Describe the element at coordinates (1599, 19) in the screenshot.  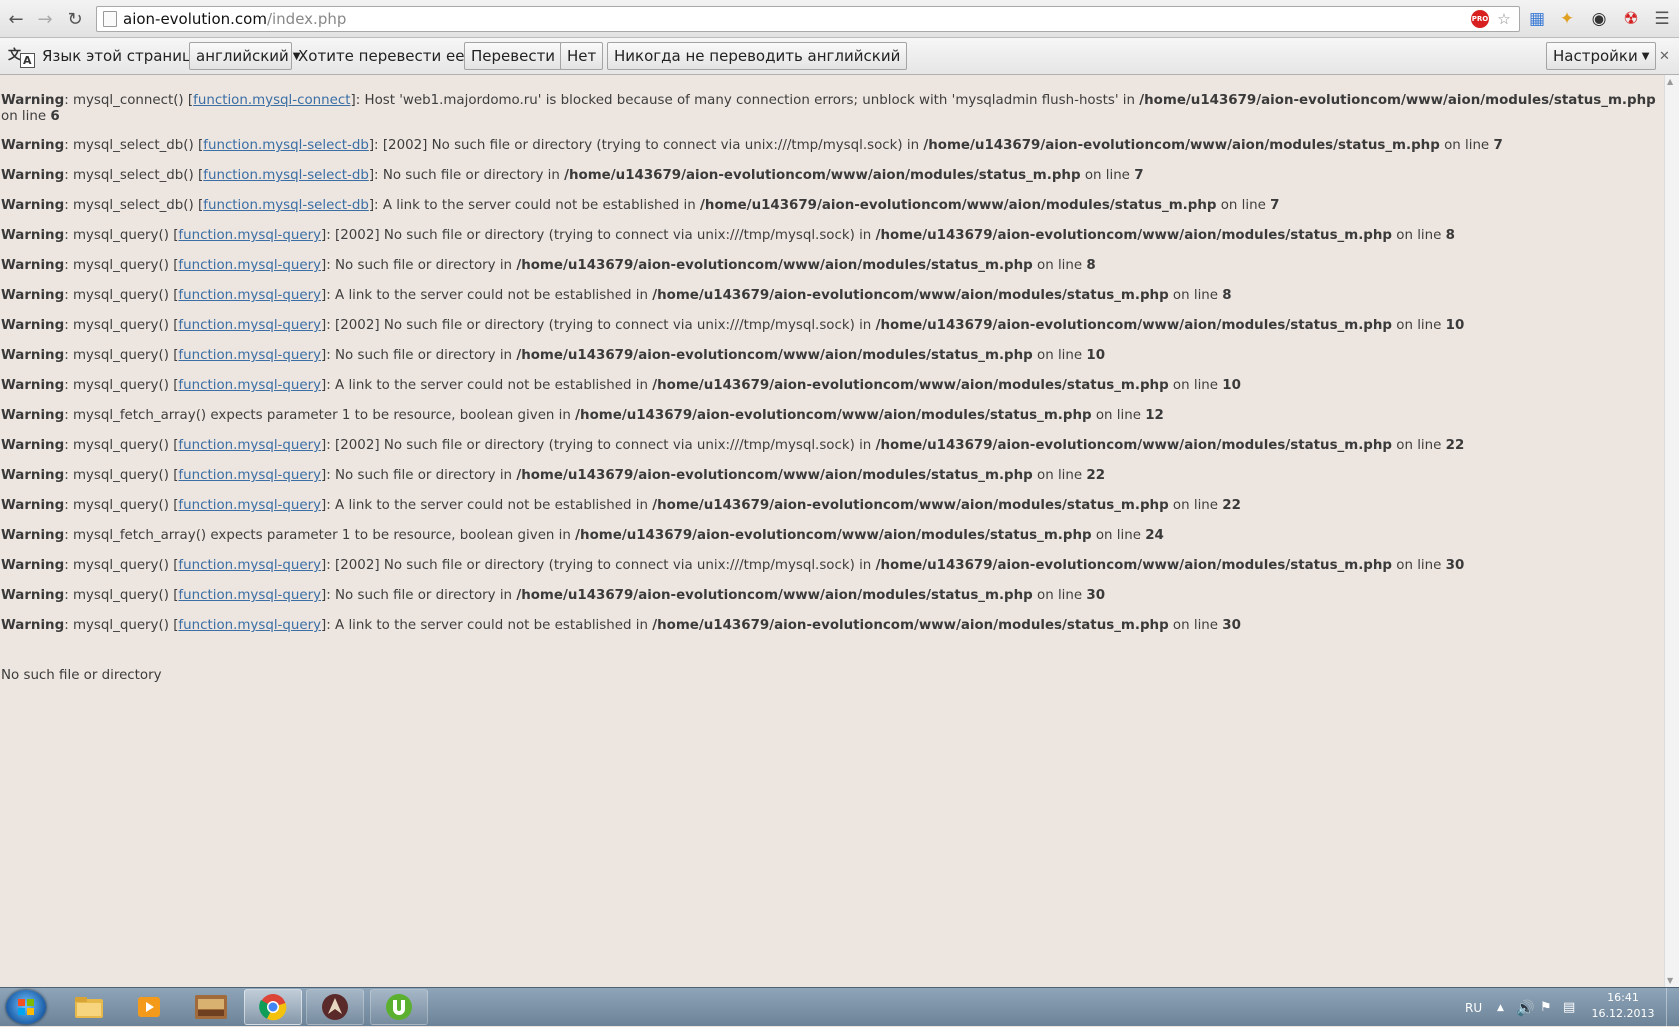
I see `incognito-extension-icon: ◉` at that location.